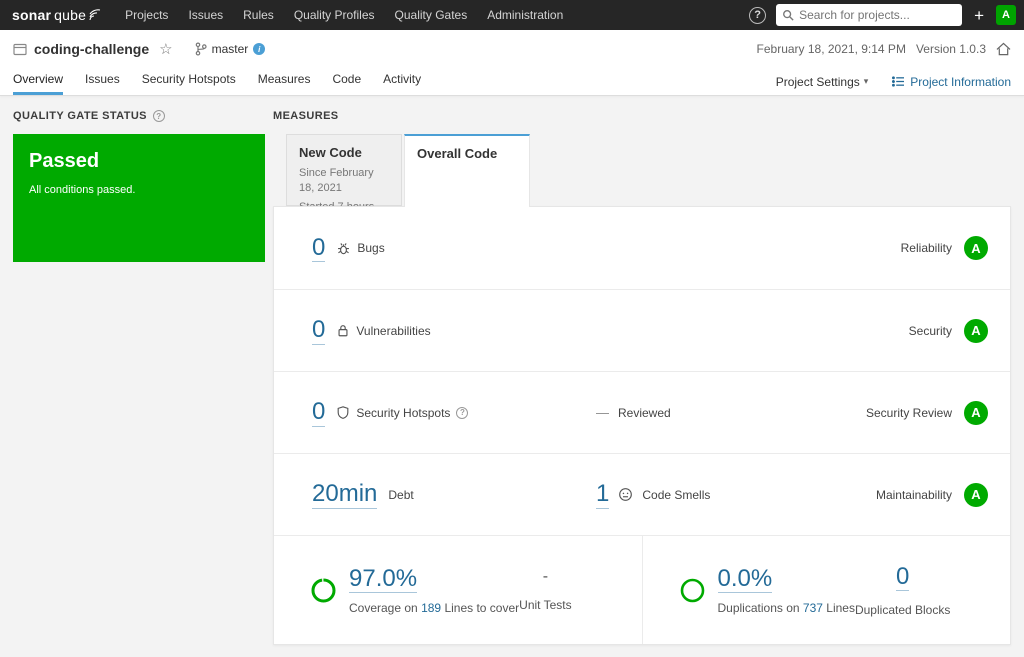 The height and width of the screenshot is (657, 1024). What do you see at coordinates (950, 49) in the screenshot?
I see `project-version: Version 1.0.3` at bounding box center [950, 49].